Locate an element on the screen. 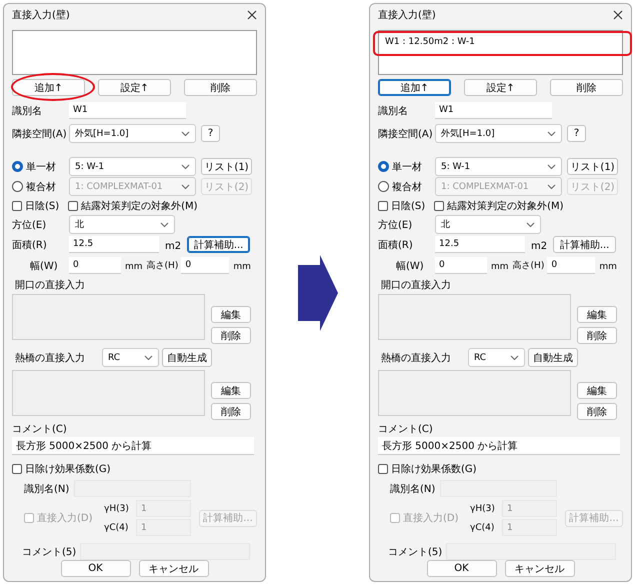  field-label: 面積(R) is located at coordinates (30, 245).